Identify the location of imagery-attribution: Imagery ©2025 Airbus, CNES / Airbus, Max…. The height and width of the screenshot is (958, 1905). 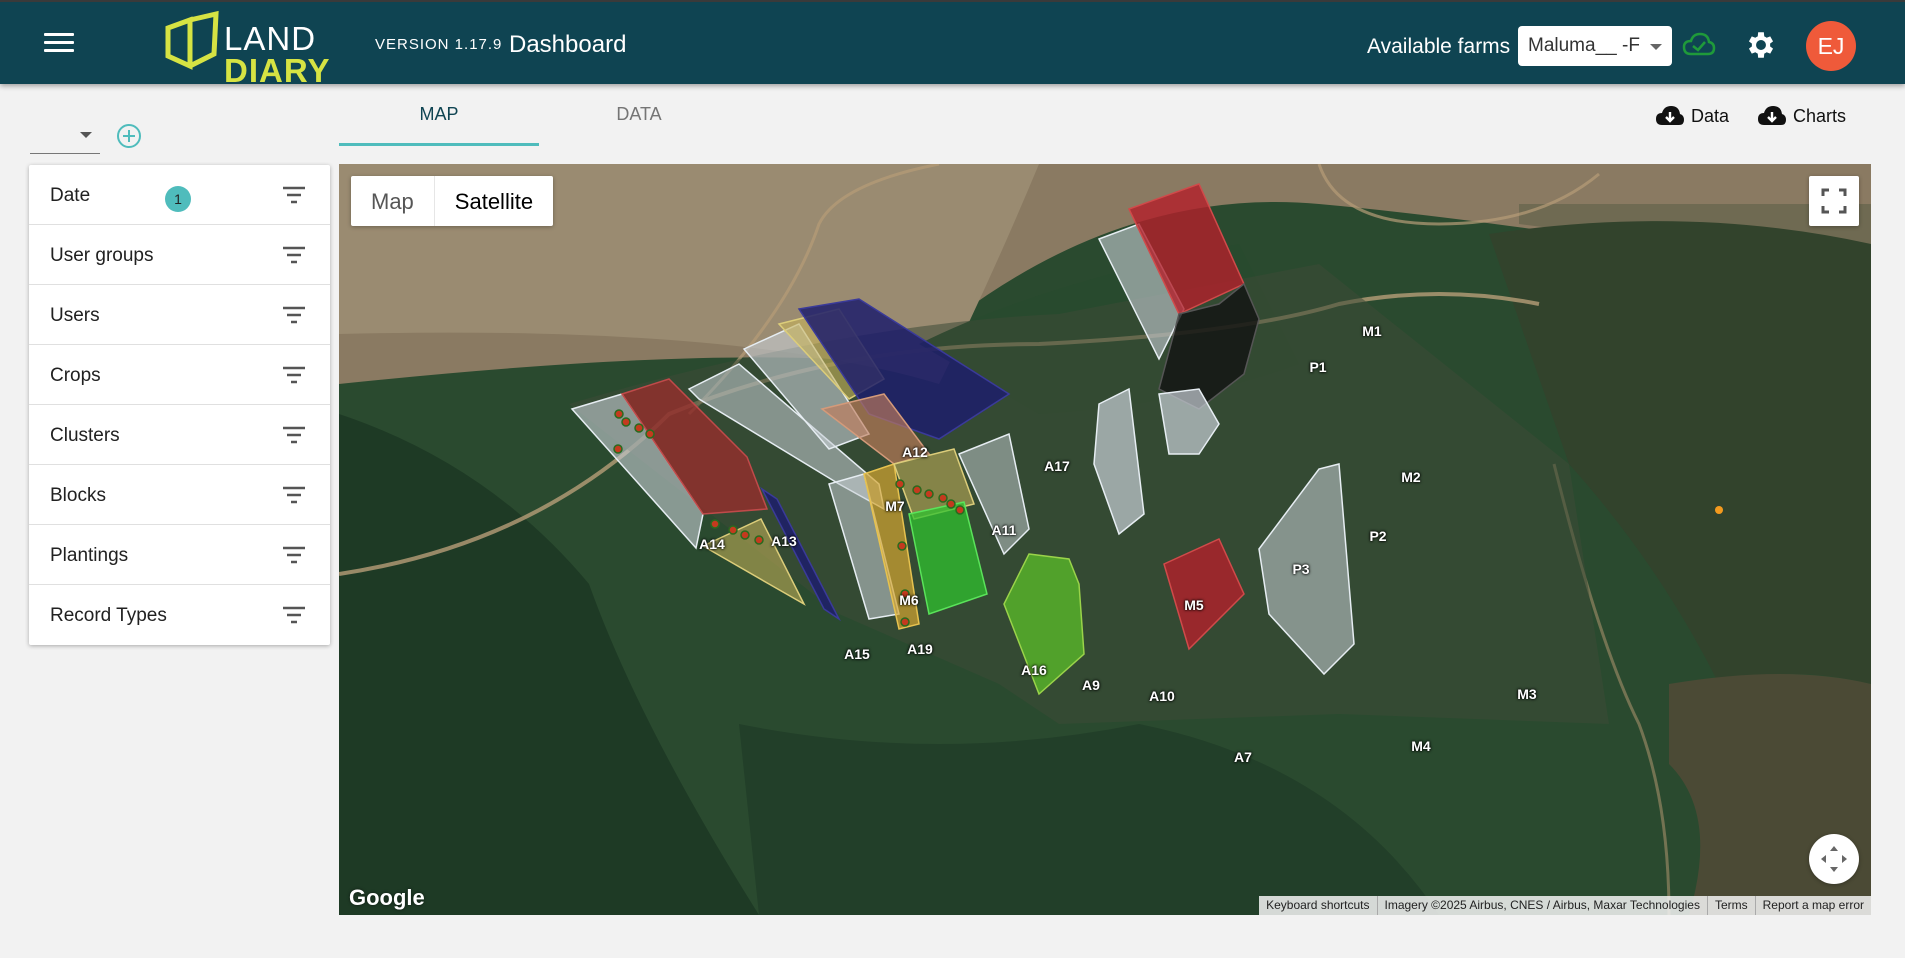
(1543, 905).